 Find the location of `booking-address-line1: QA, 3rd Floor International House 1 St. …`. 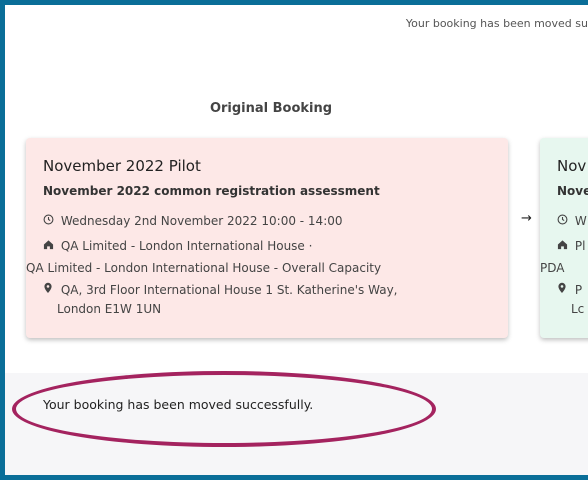

booking-address-line1: QA, 3rd Floor International House 1 St. … is located at coordinates (229, 290).